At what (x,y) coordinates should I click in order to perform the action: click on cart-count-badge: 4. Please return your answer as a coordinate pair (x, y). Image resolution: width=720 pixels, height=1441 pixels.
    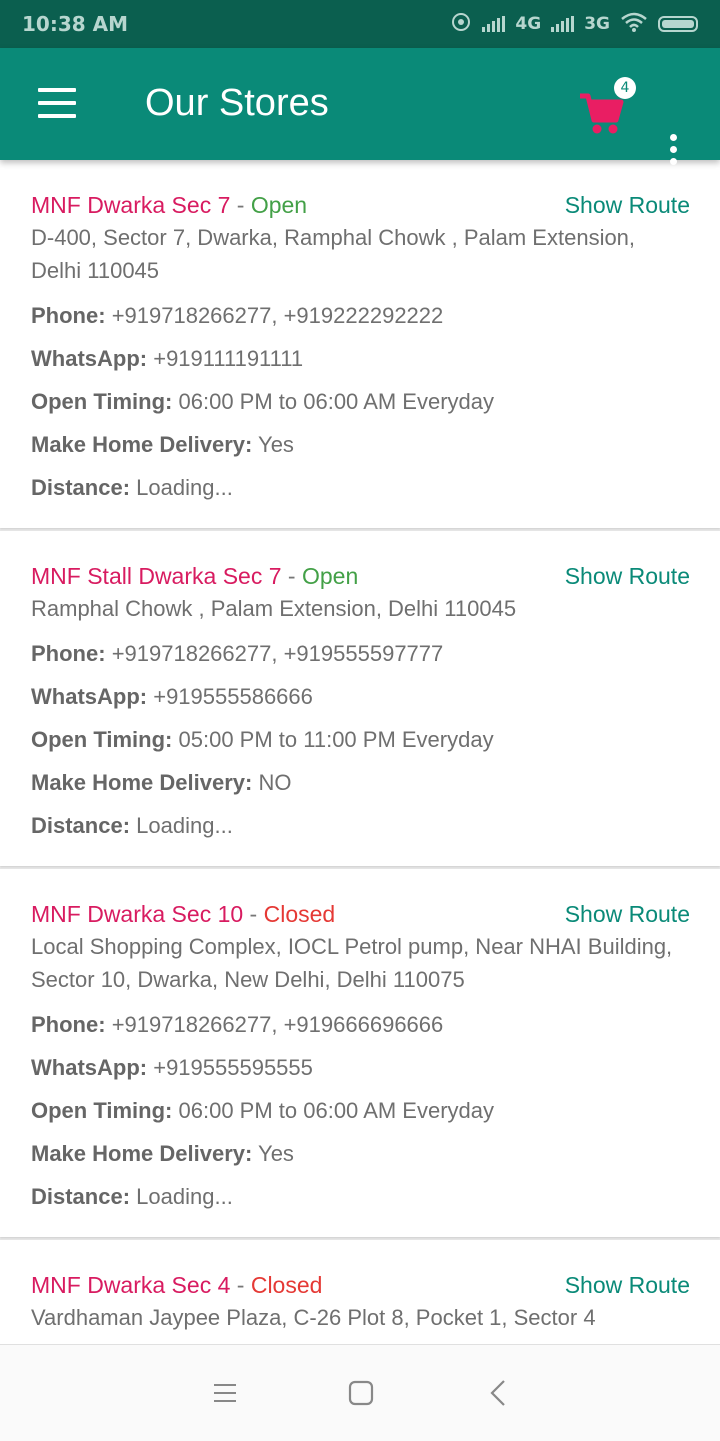
    Looking at the image, I should click on (625, 88).